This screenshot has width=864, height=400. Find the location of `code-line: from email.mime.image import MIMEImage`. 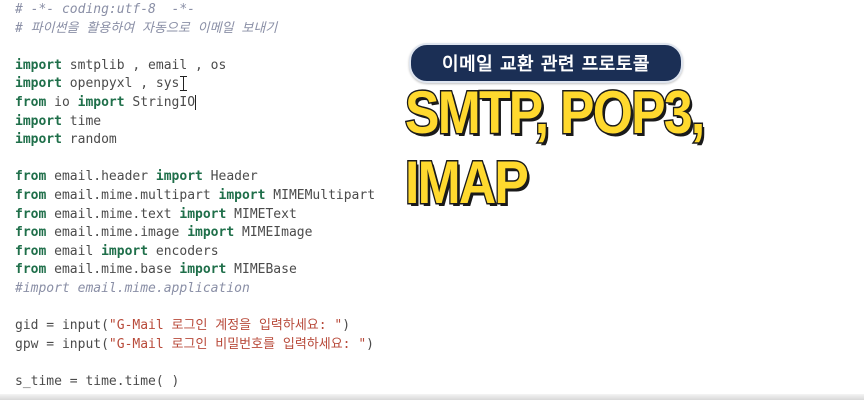

code-line: from email.mime.image import MIMEImage is located at coordinates (195, 233).